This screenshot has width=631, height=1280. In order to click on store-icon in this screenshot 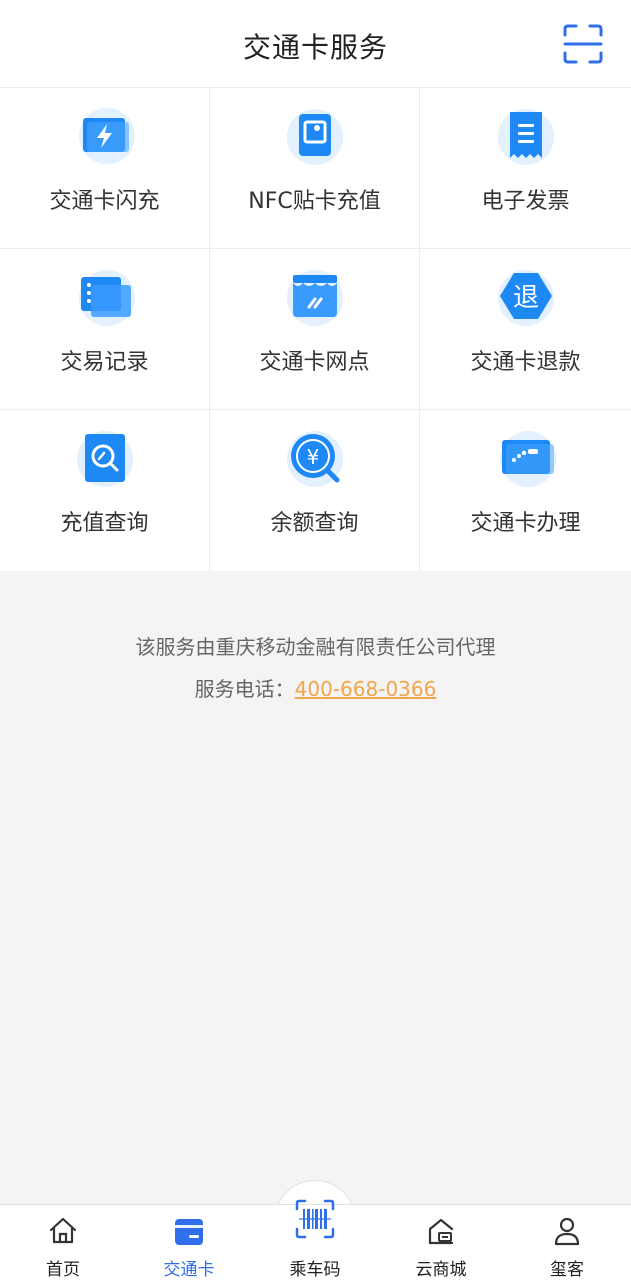, I will do `click(314, 298)`.